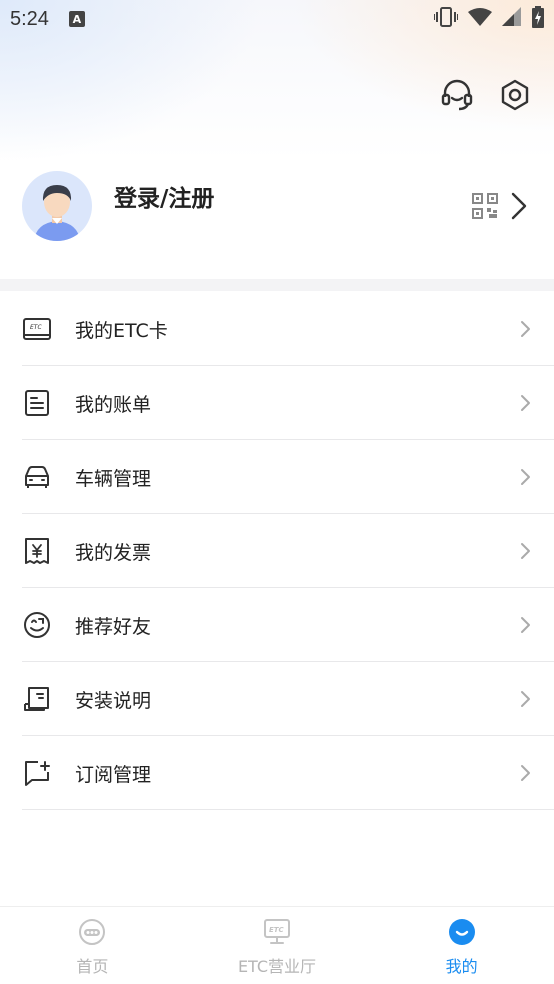 The height and width of the screenshot is (984, 554). I want to click on headset-icon, so click(457, 95).